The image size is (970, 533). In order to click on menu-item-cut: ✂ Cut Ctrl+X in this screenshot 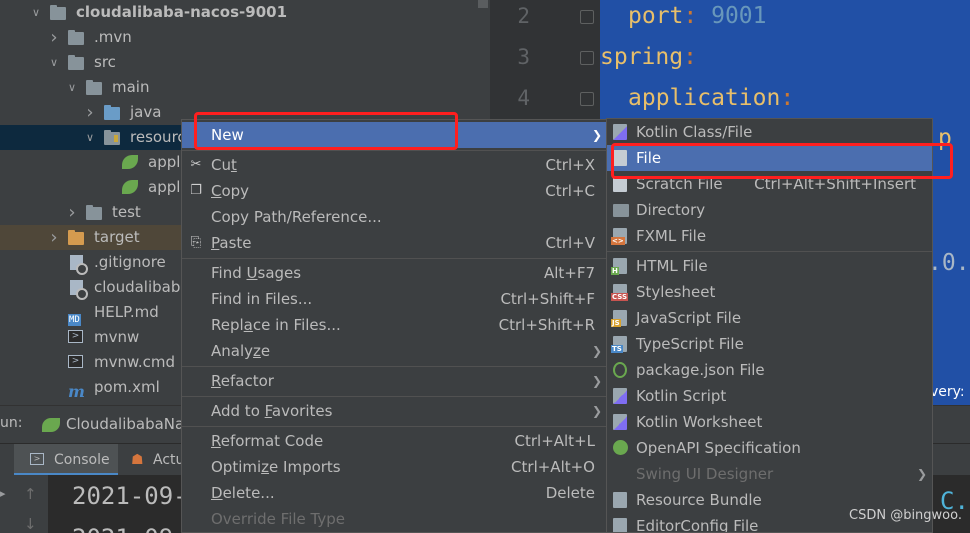, I will do `click(394, 165)`.